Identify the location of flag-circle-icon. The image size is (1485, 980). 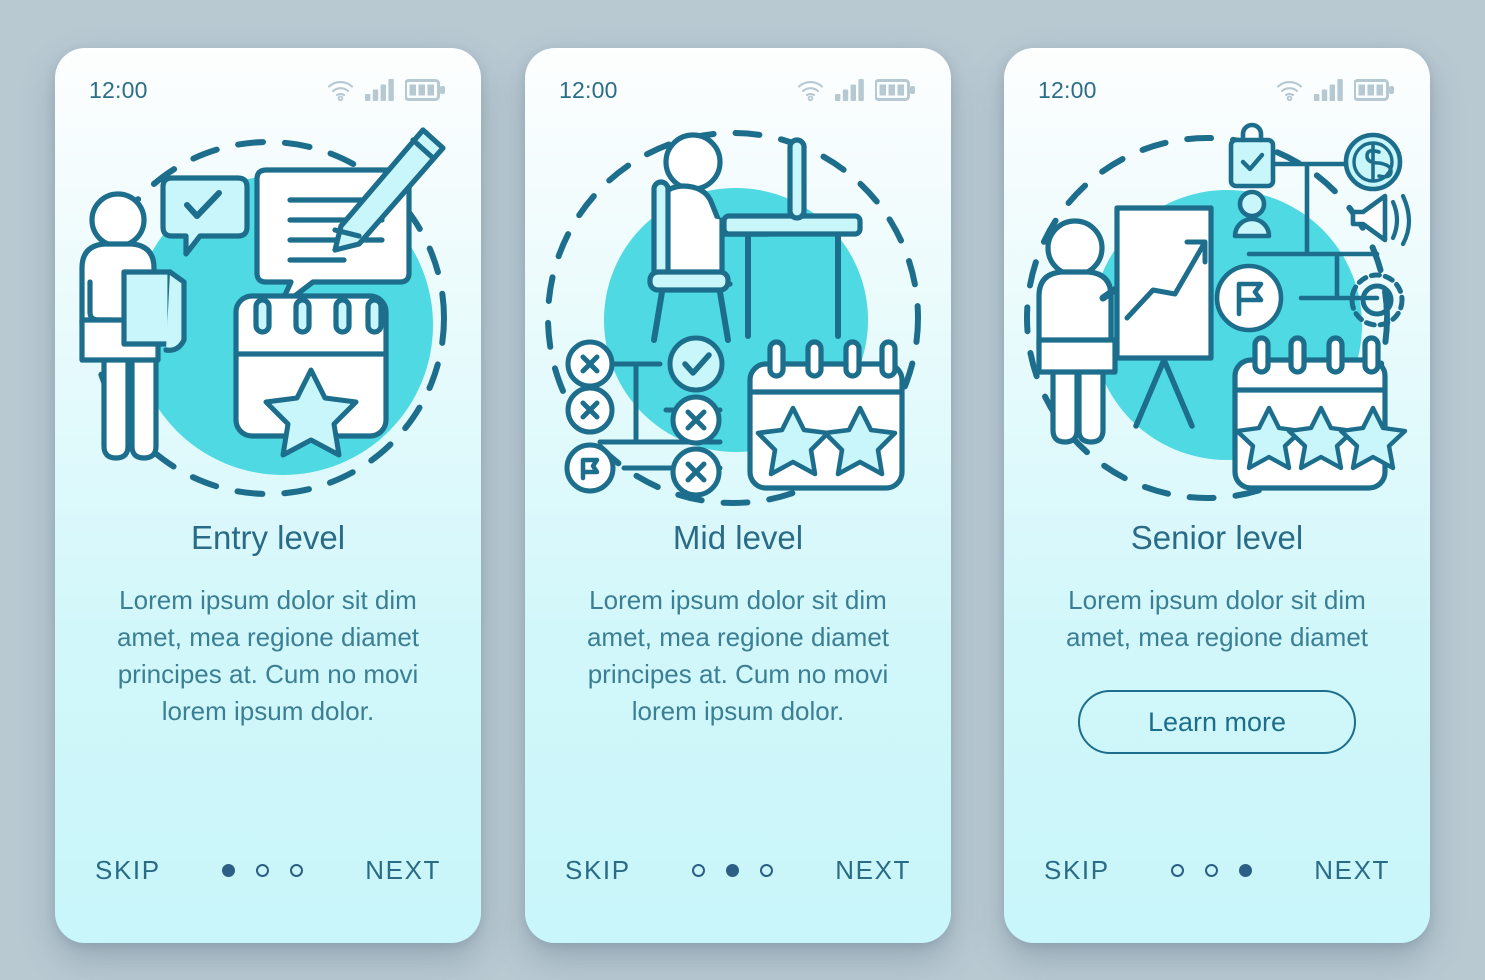
(1249, 298).